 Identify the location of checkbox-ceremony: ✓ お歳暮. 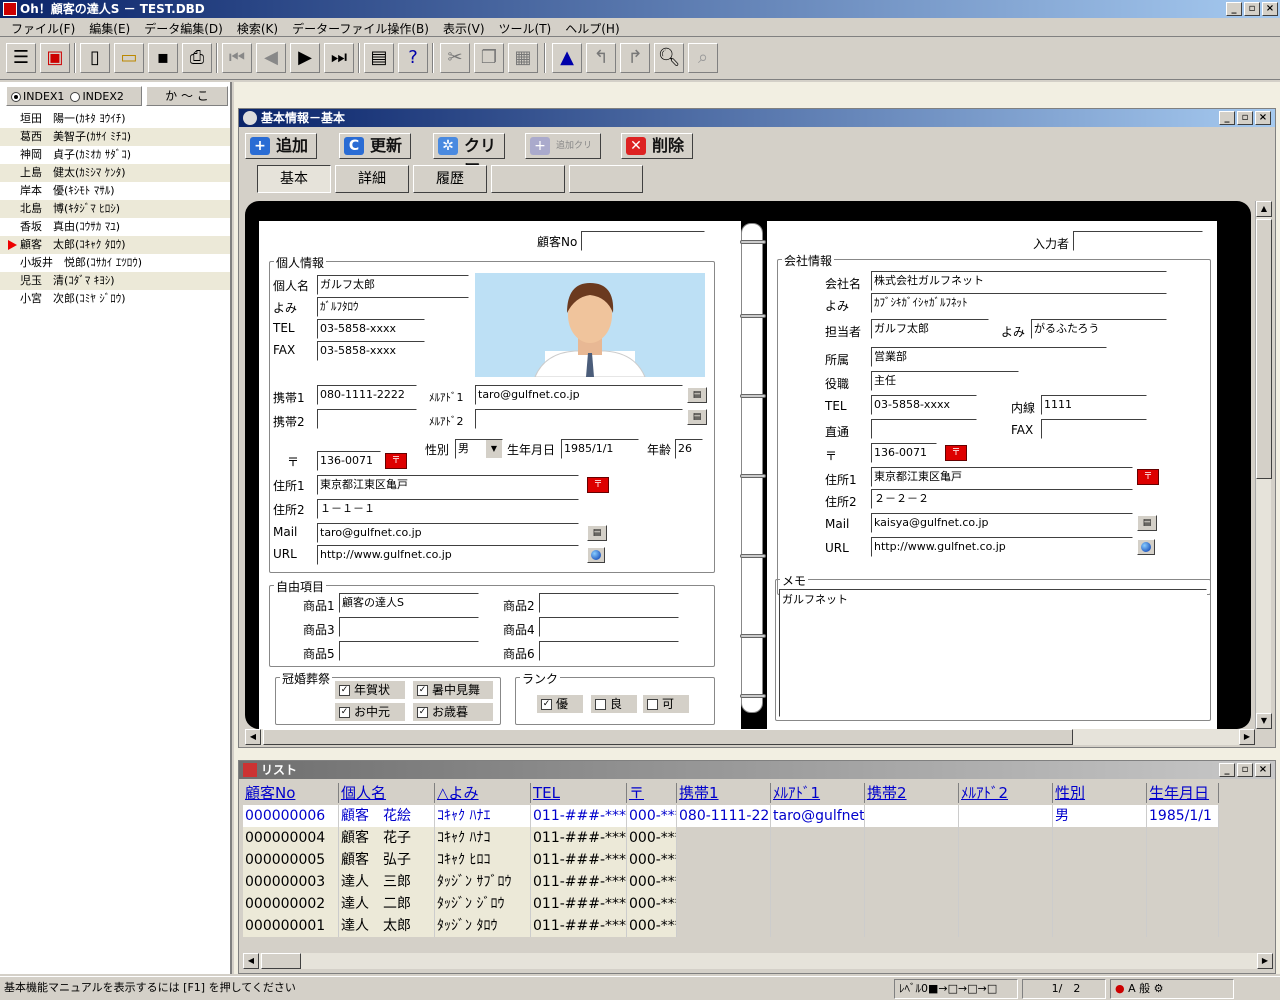
(453, 712).